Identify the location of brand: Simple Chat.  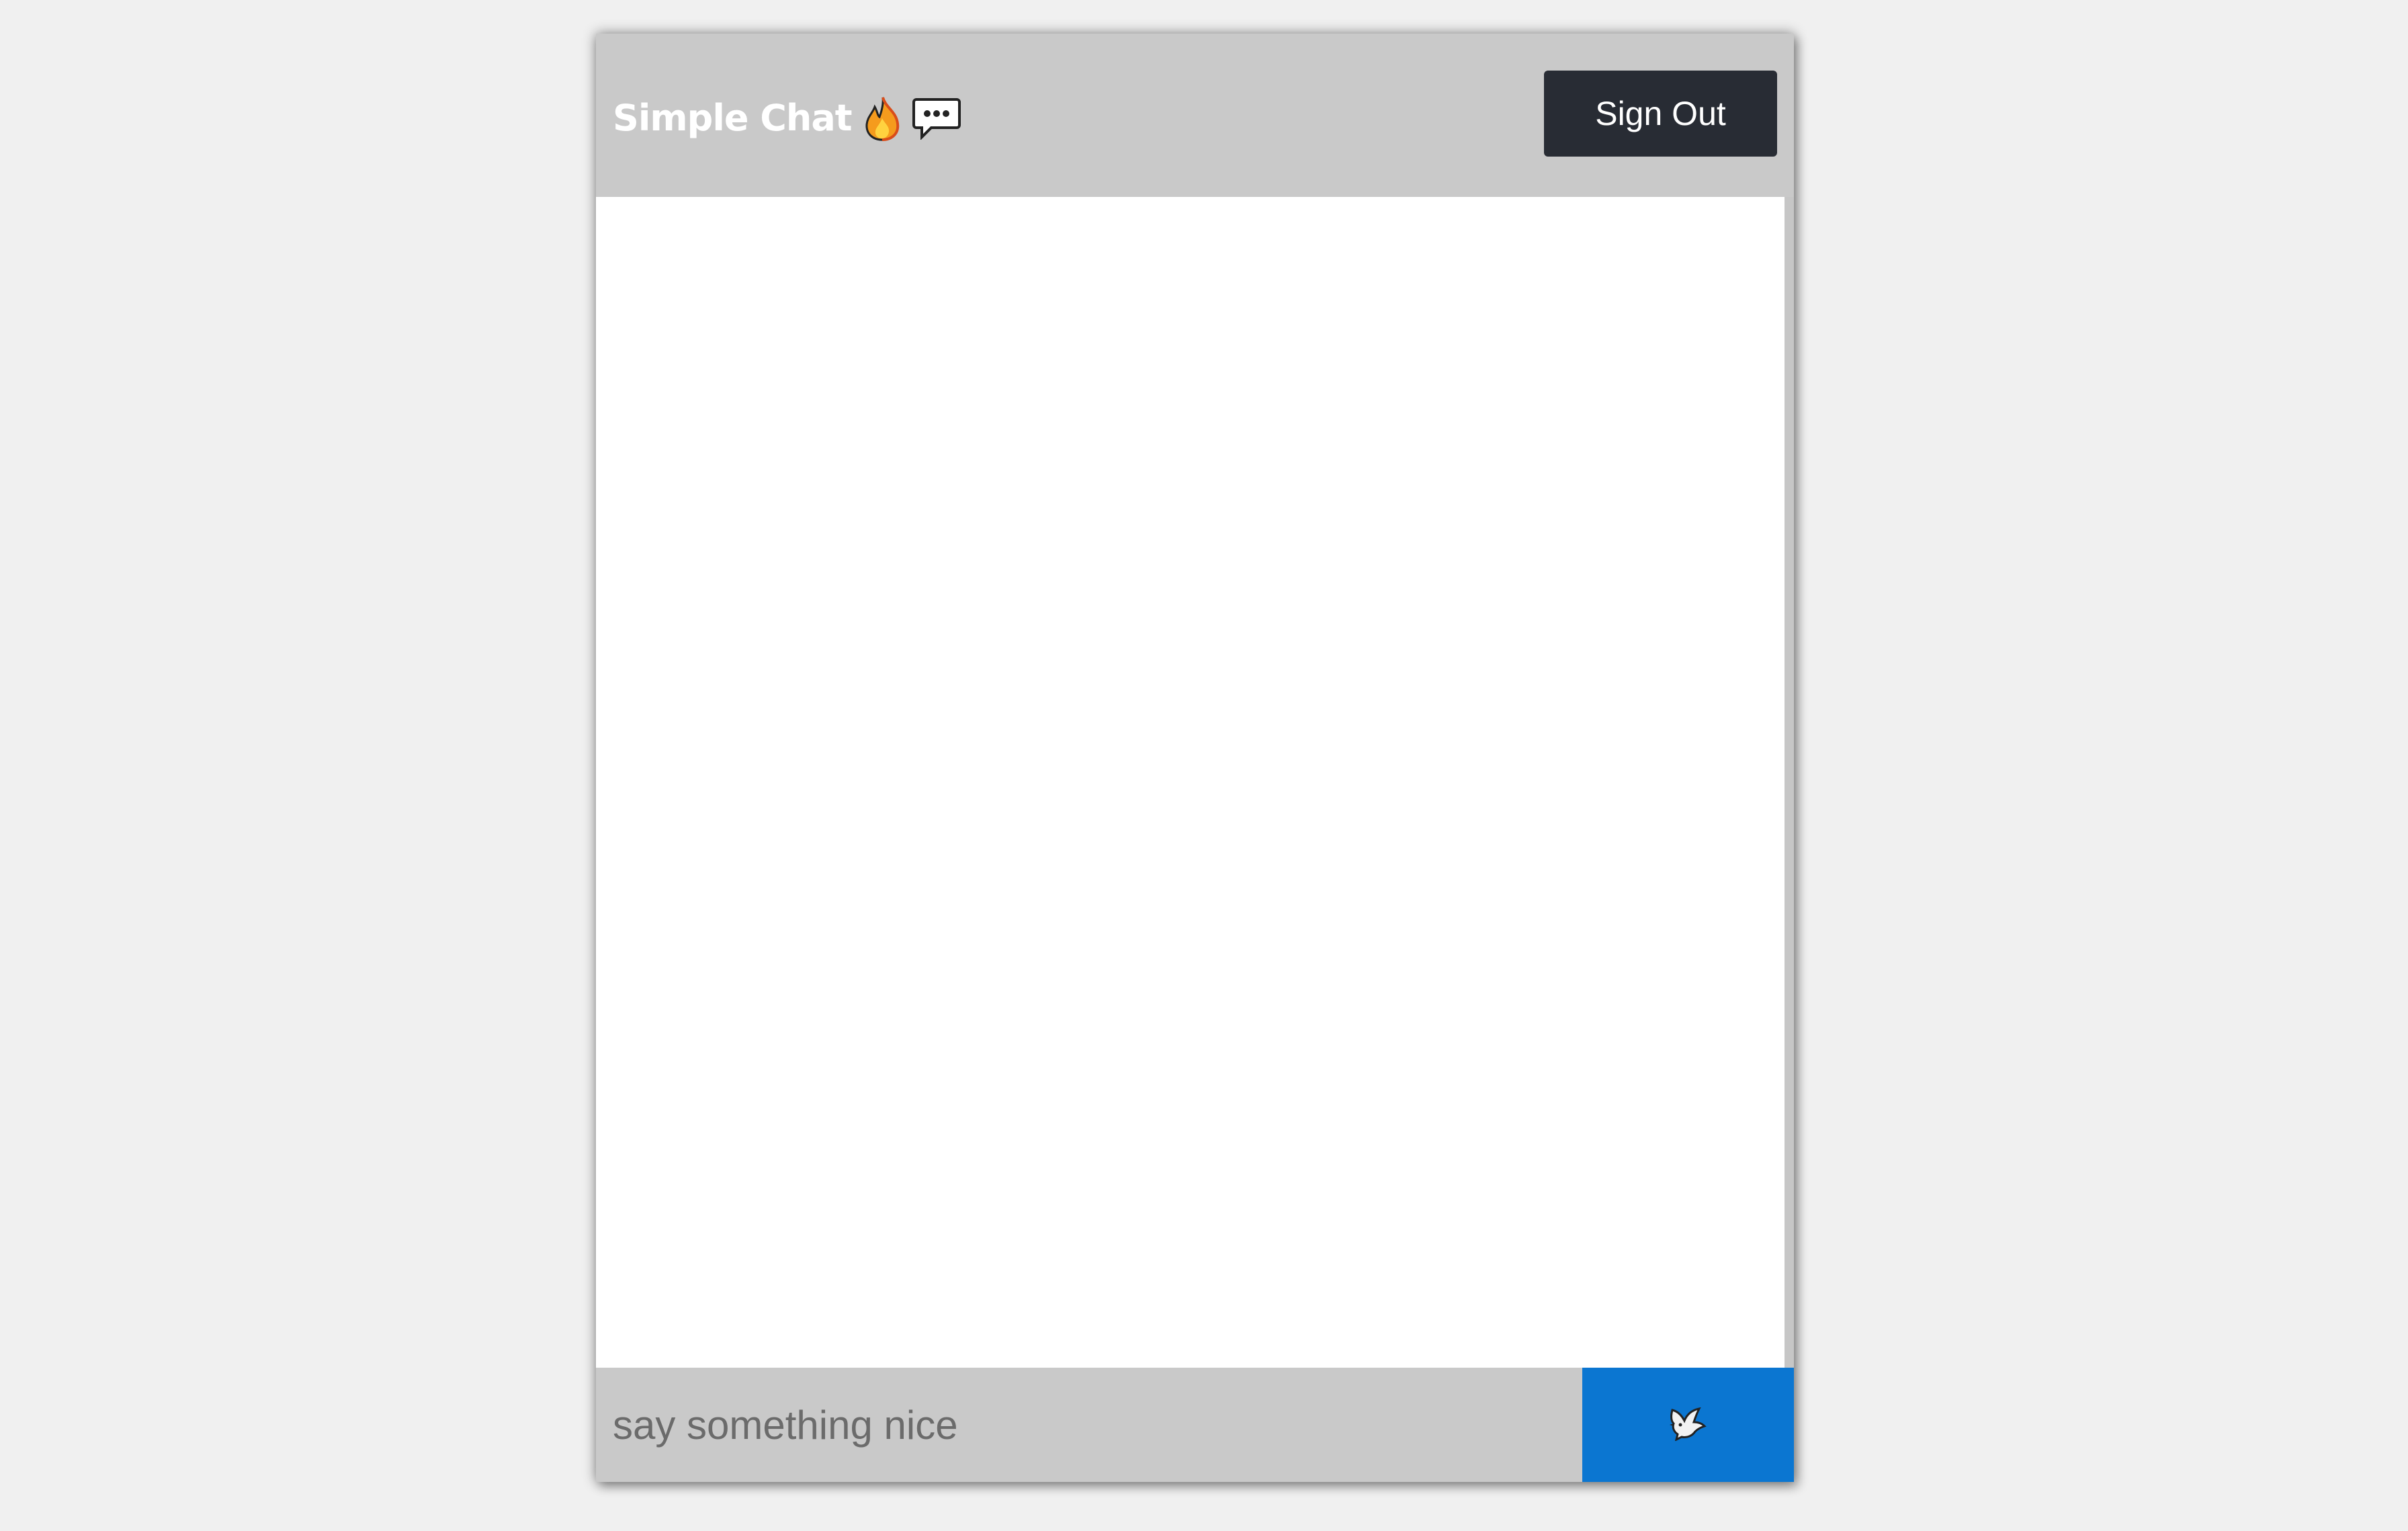
(787, 118).